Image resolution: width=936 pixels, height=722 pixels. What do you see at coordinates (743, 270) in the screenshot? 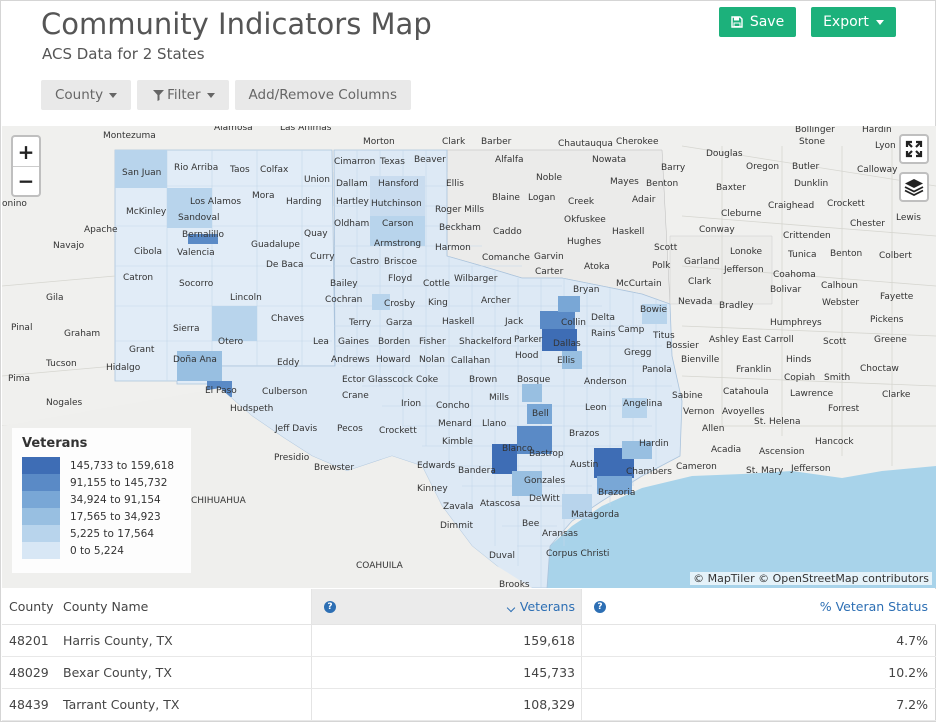
I see `svg-text: Jefferson` at bounding box center [743, 270].